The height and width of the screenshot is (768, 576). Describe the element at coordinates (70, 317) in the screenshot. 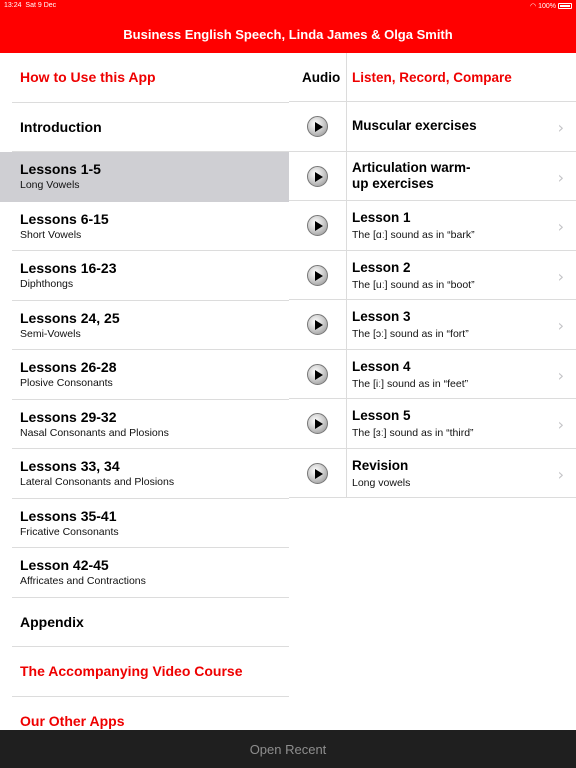

I see `sidebar-item-title: Lessons 24, 25` at that location.